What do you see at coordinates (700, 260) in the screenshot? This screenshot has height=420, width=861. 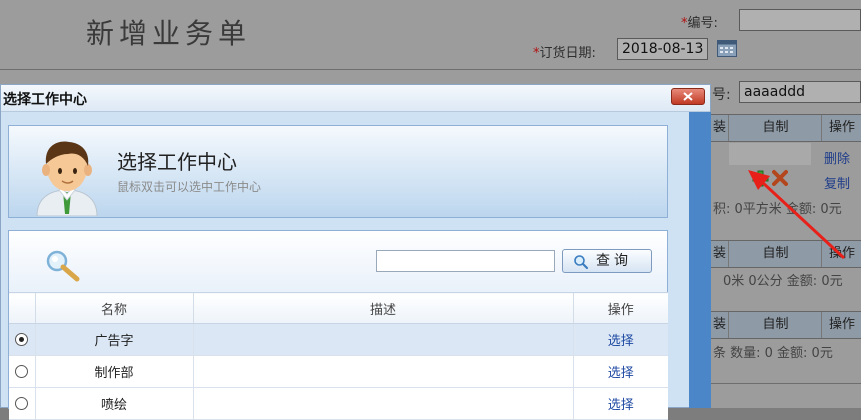 I see `dialog-scrollbar` at bounding box center [700, 260].